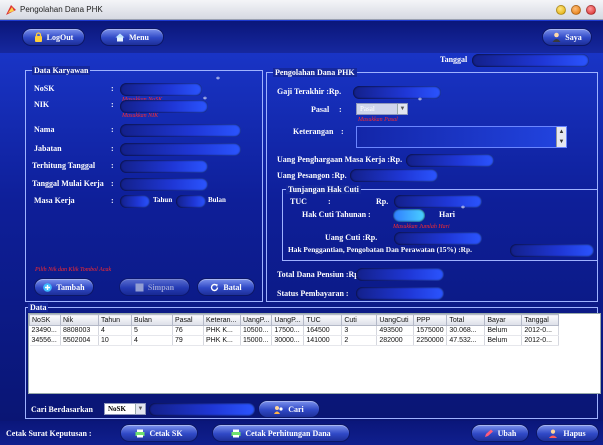  I want to click on nama-field, so click(180, 130).